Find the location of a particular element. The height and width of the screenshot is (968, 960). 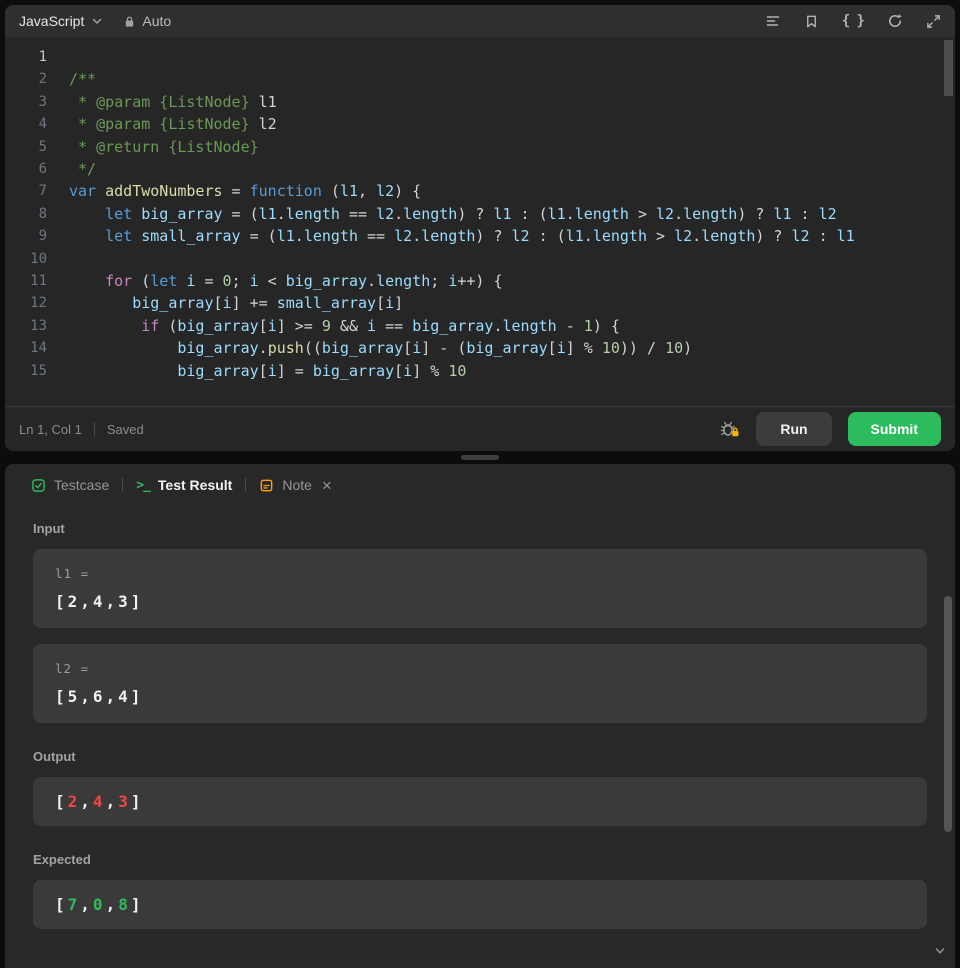

code-line: 6 */ is located at coordinates (480, 169).